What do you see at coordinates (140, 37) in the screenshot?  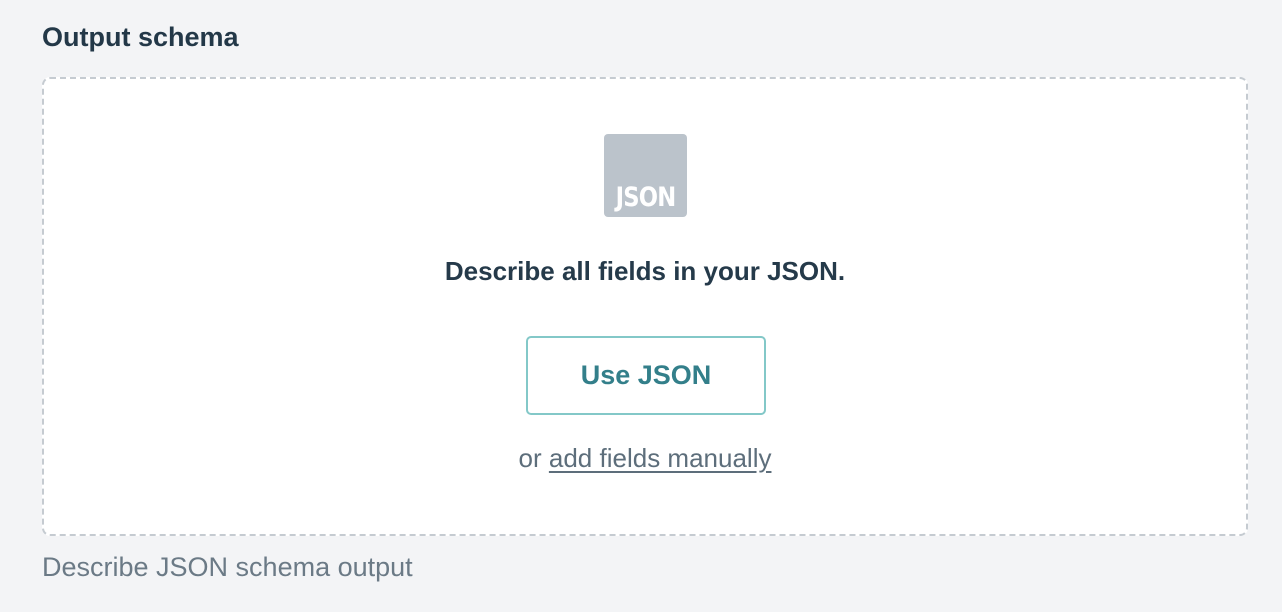 I see `section-title: Output schema` at bounding box center [140, 37].